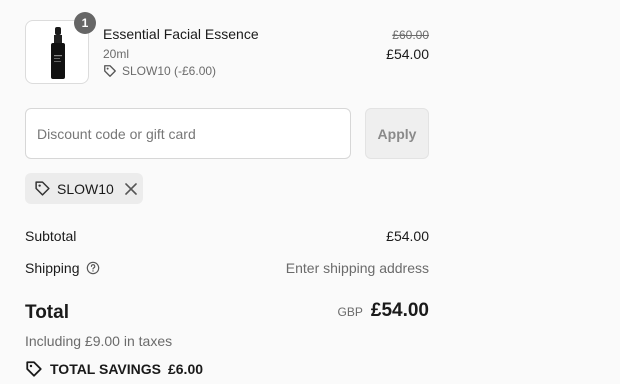 Image resolution: width=620 pixels, height=384 pixels. What do you see at coordinates (227, 313) in the screenshot?
I see `total-row: Total GBP £54.00` at bounding box center [227, 313].